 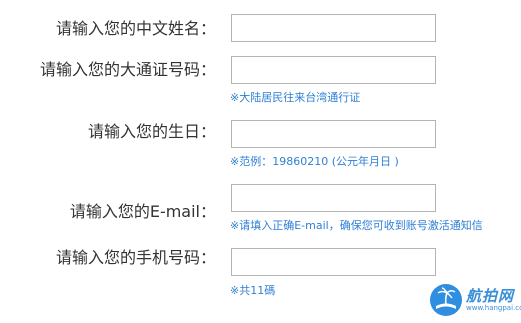 What do you see at coordinates (446, 300) in the screenshot?
I see `palm-tree-logo-icon` at bounding box center [446, 300].